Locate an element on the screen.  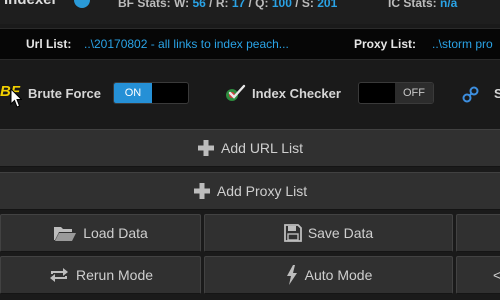
toggle-state-off: OFF is located at coordinates (414, 93).